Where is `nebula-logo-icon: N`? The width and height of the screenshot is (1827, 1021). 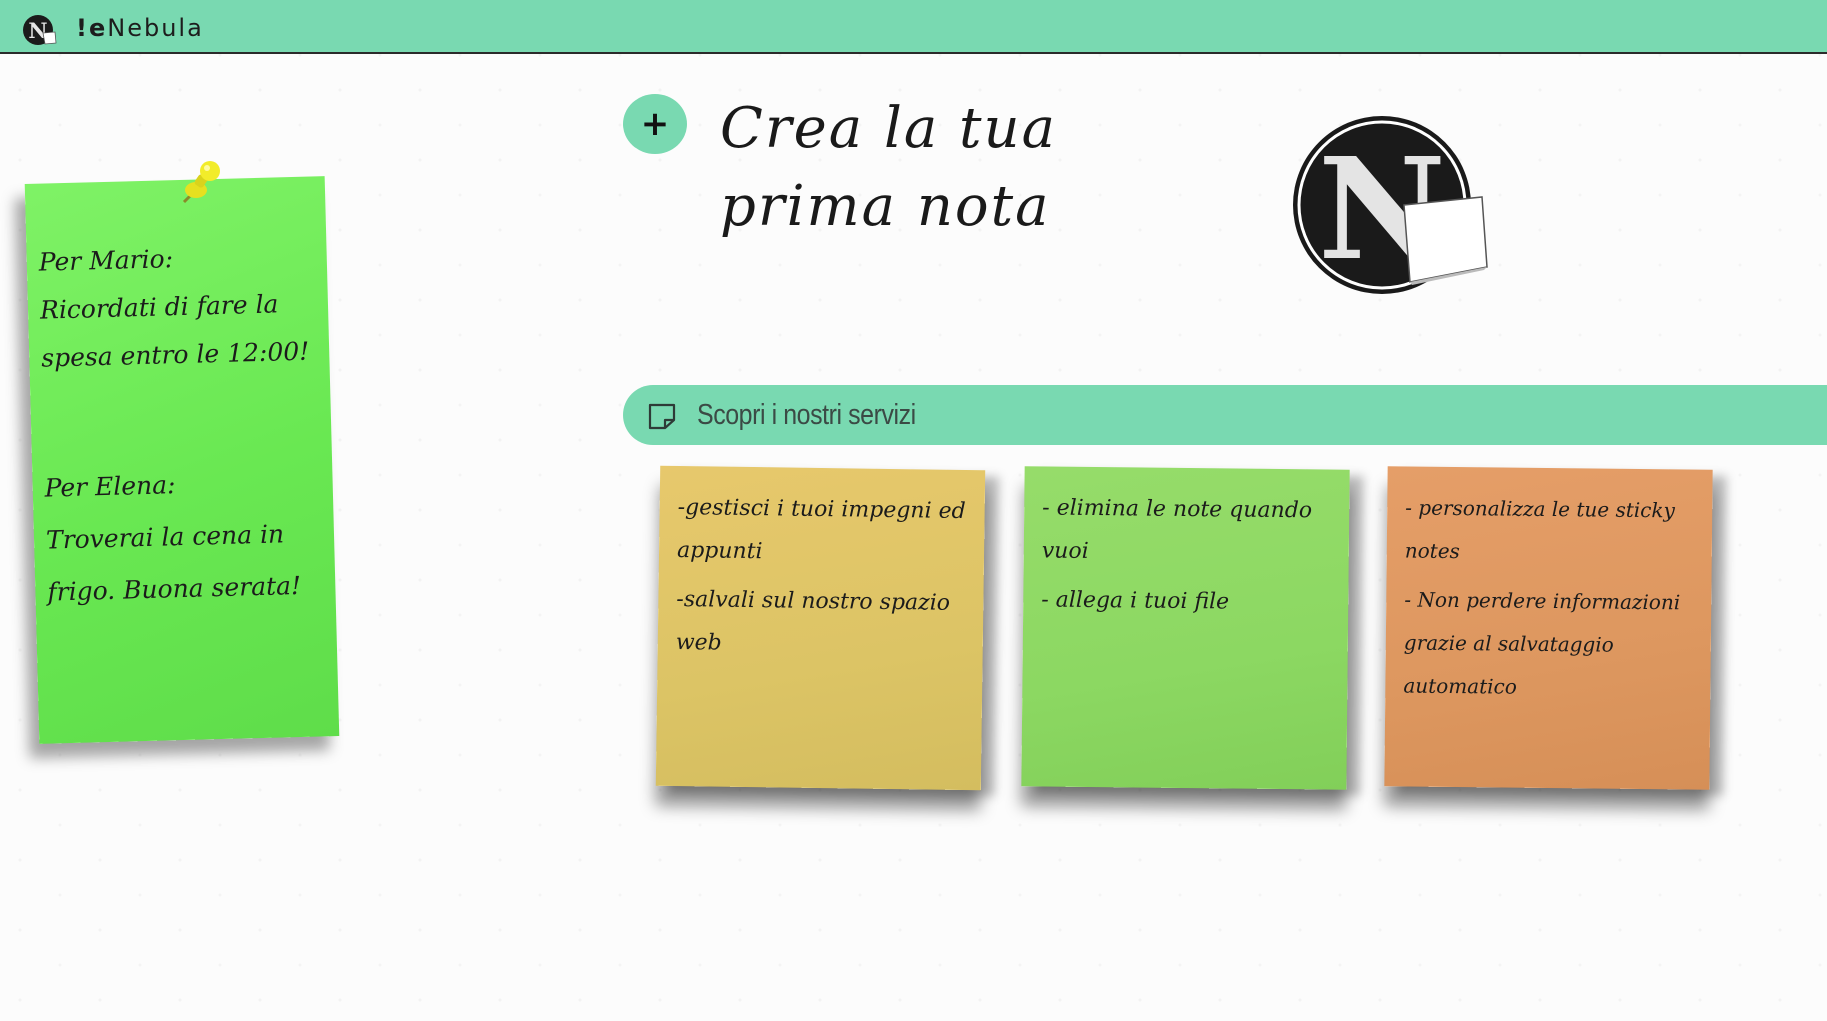
nebula-logo-icon: N is located at coordinates (40, 31).